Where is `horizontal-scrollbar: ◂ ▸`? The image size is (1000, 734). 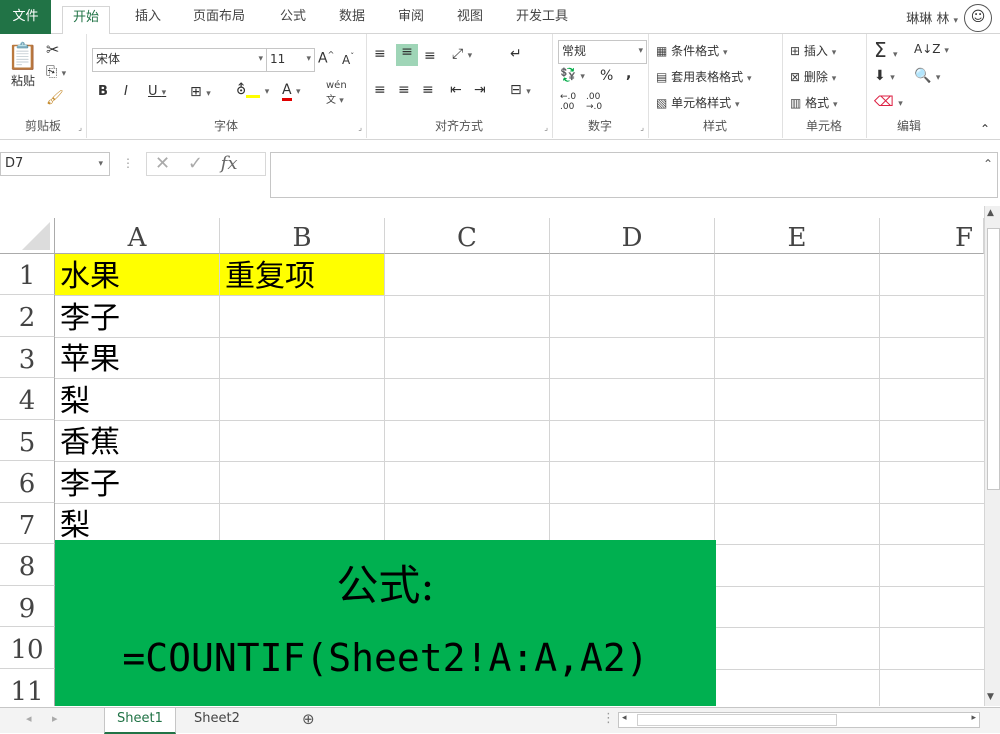
horizontal-scrollbar: ◂ ▸ is located at coordinates (799, 720).